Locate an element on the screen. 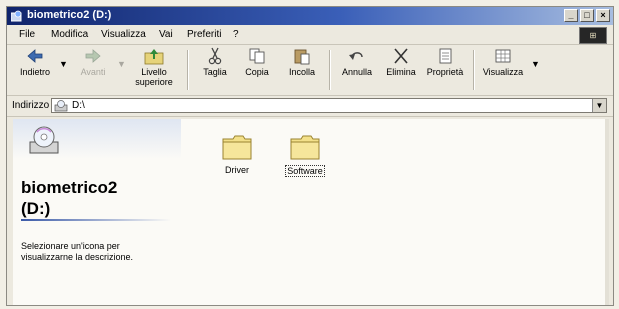 Image resolution: width=619 pixels, height=309 pixels. copy-button: Copia is located at coordinates (257, 62).